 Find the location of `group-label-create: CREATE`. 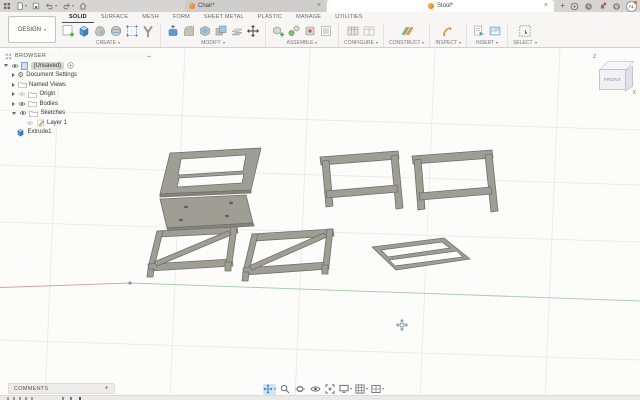

group-label-create: CREATE is located at coordinates (108, 43).